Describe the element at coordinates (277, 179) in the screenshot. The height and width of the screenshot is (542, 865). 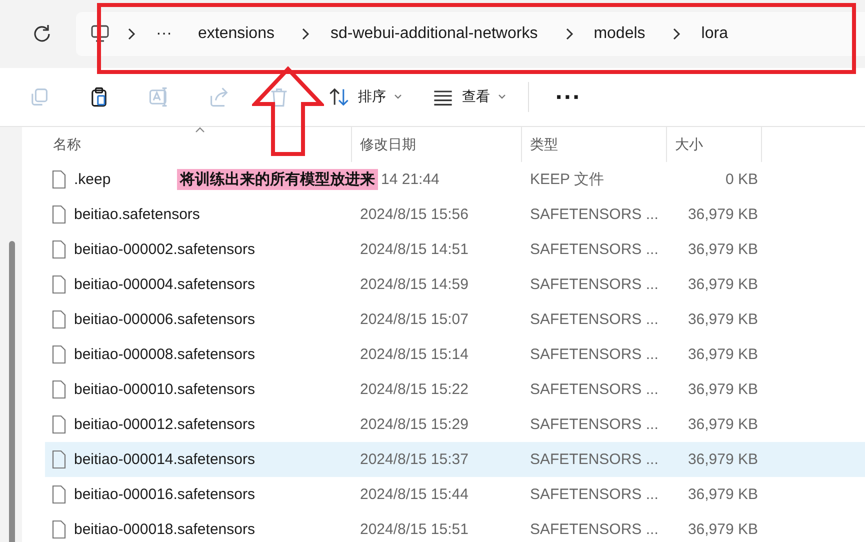
I see `annotation-label: 将训练出来的所有模型放进来` at that location.